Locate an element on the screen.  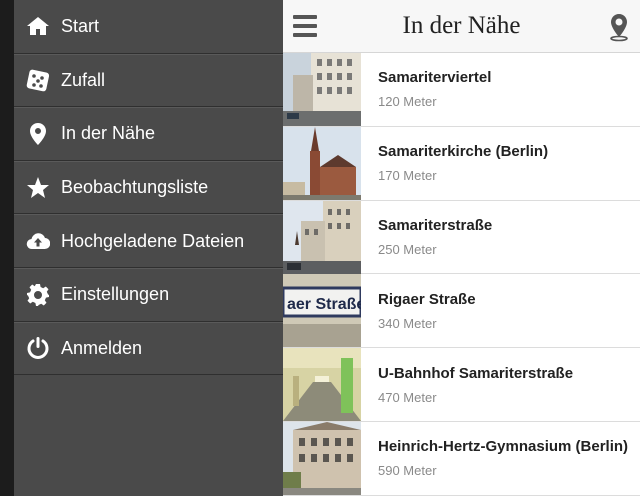
menu-item-einstellungen: Einstellungen is located at coordinates (148, 294).